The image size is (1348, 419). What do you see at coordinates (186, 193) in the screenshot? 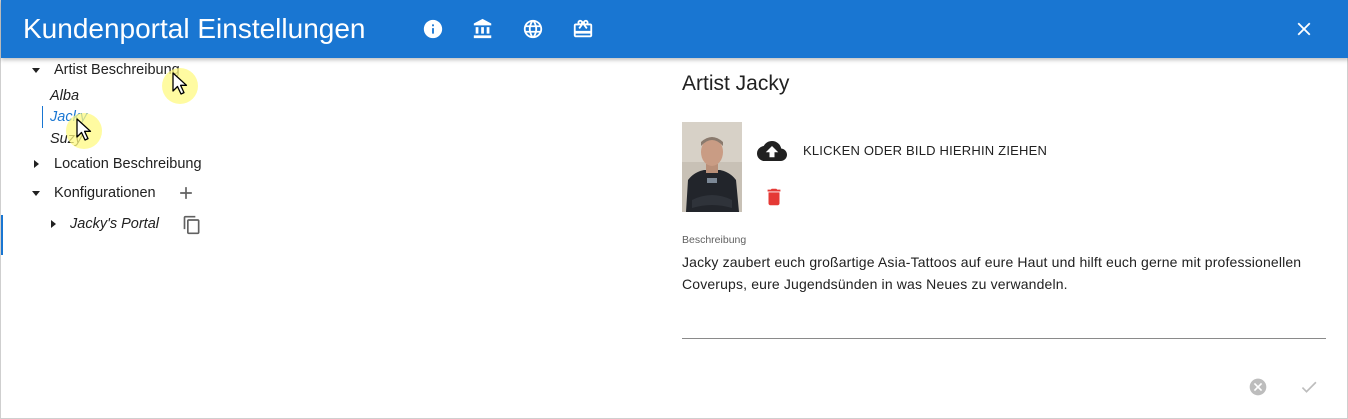
I see `add-config-icon` at bounding box center [186, 193].